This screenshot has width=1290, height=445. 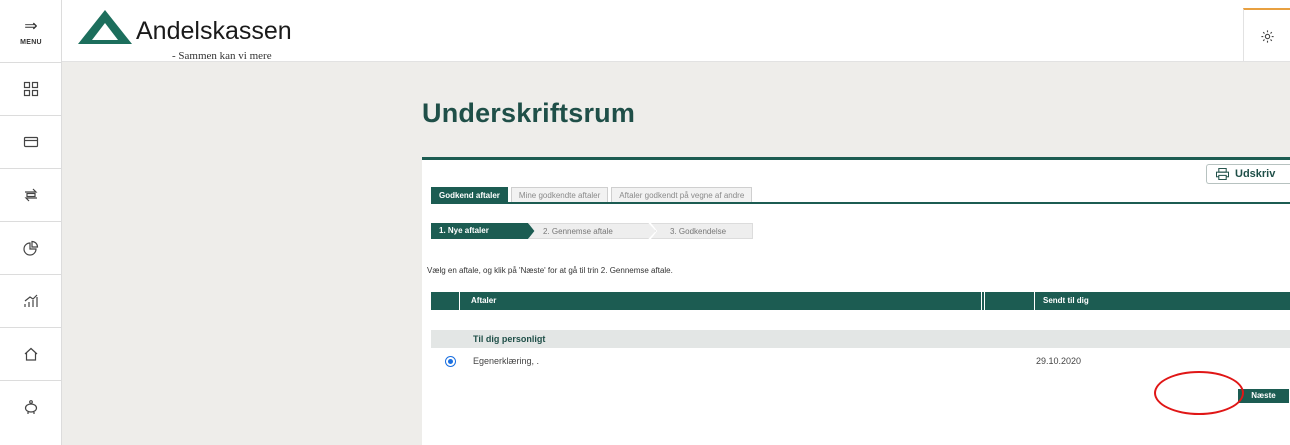 I want to click on home-icon, so click(x=31, y=354).